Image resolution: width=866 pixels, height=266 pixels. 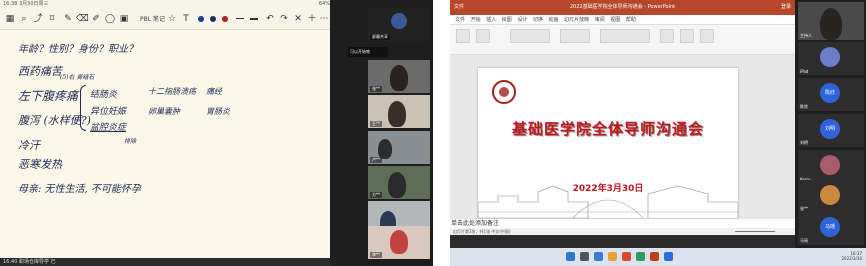 What do you see at coordinates (640, 256) in the screenshot?
I see `wechat-icon` at bounding box center [640, 256].